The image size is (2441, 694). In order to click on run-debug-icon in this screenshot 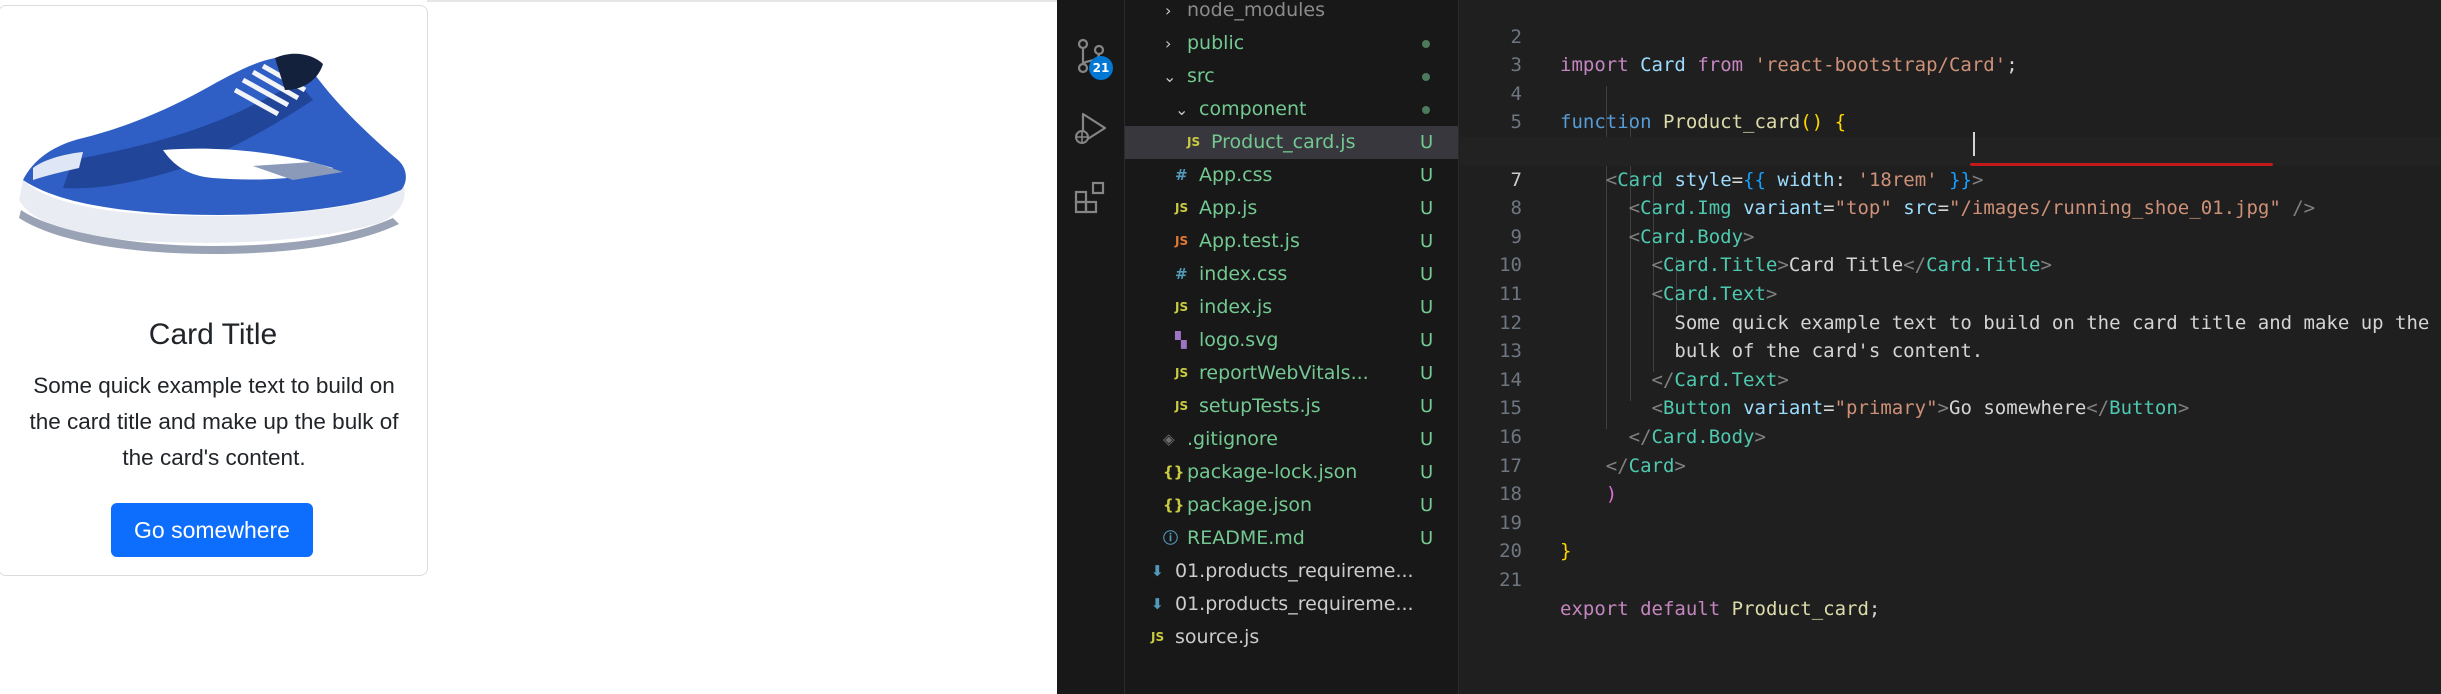, I will do `click(1091, 128)`.